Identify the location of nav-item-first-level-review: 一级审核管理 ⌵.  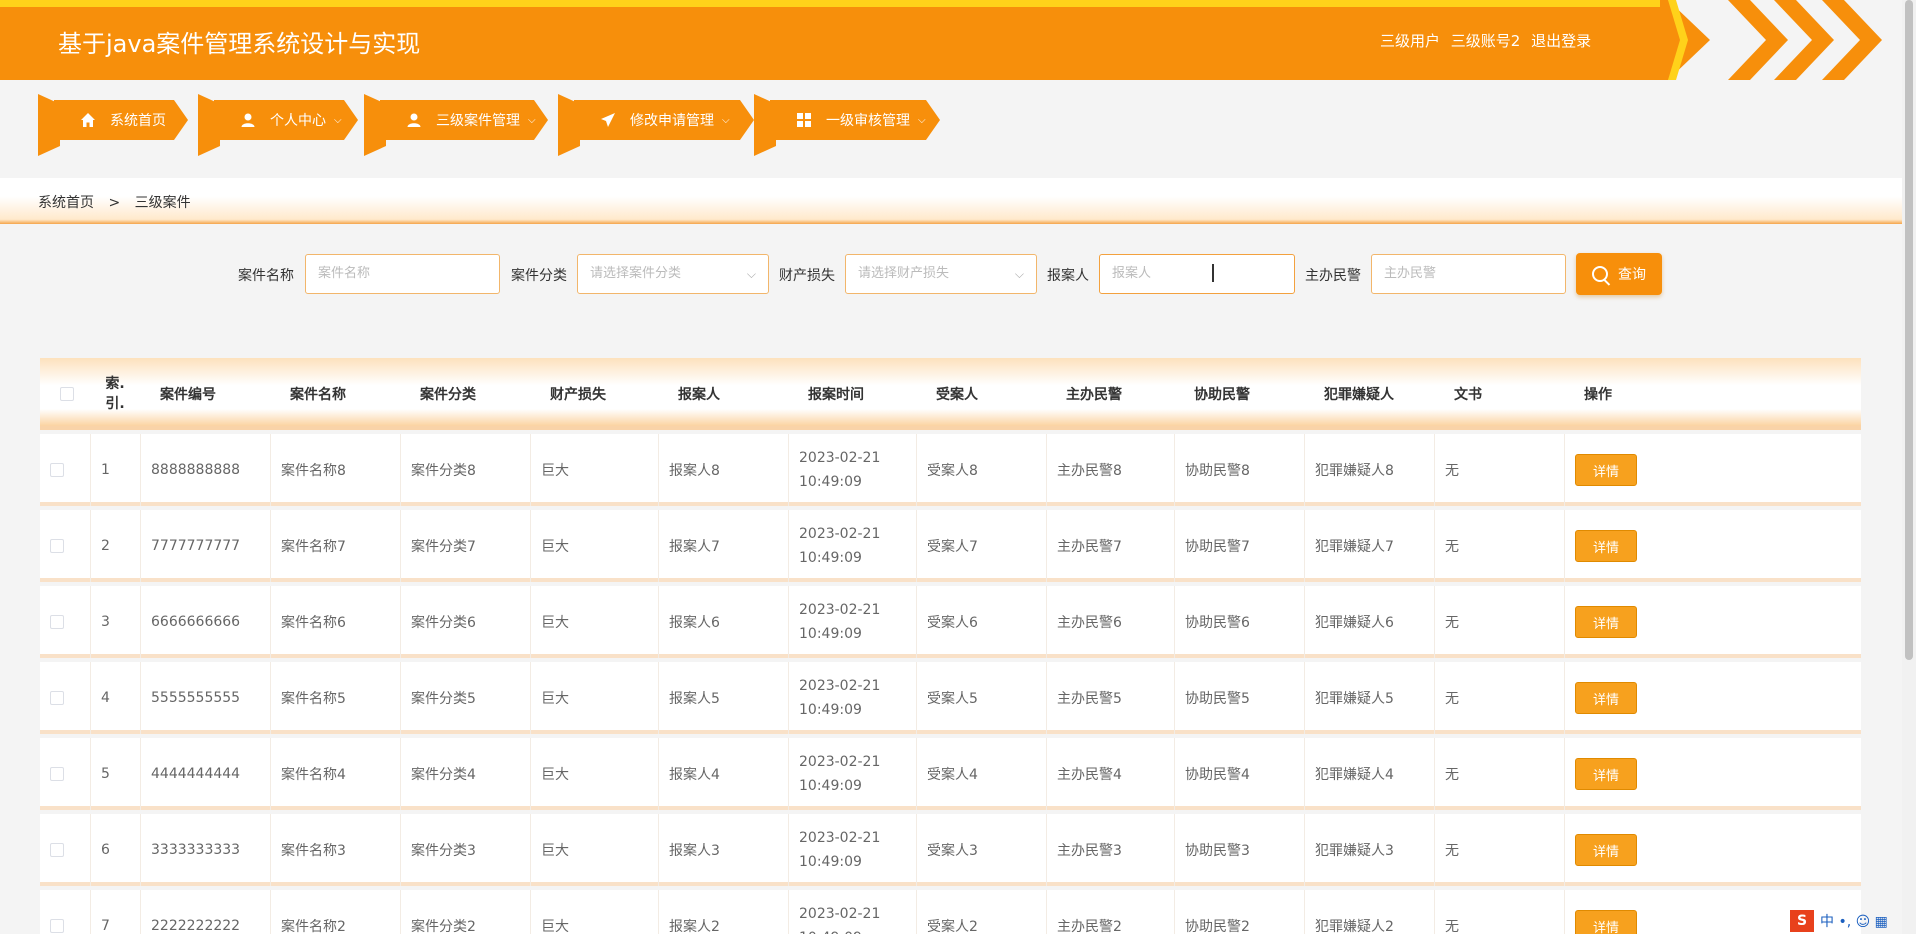
(847, 125).